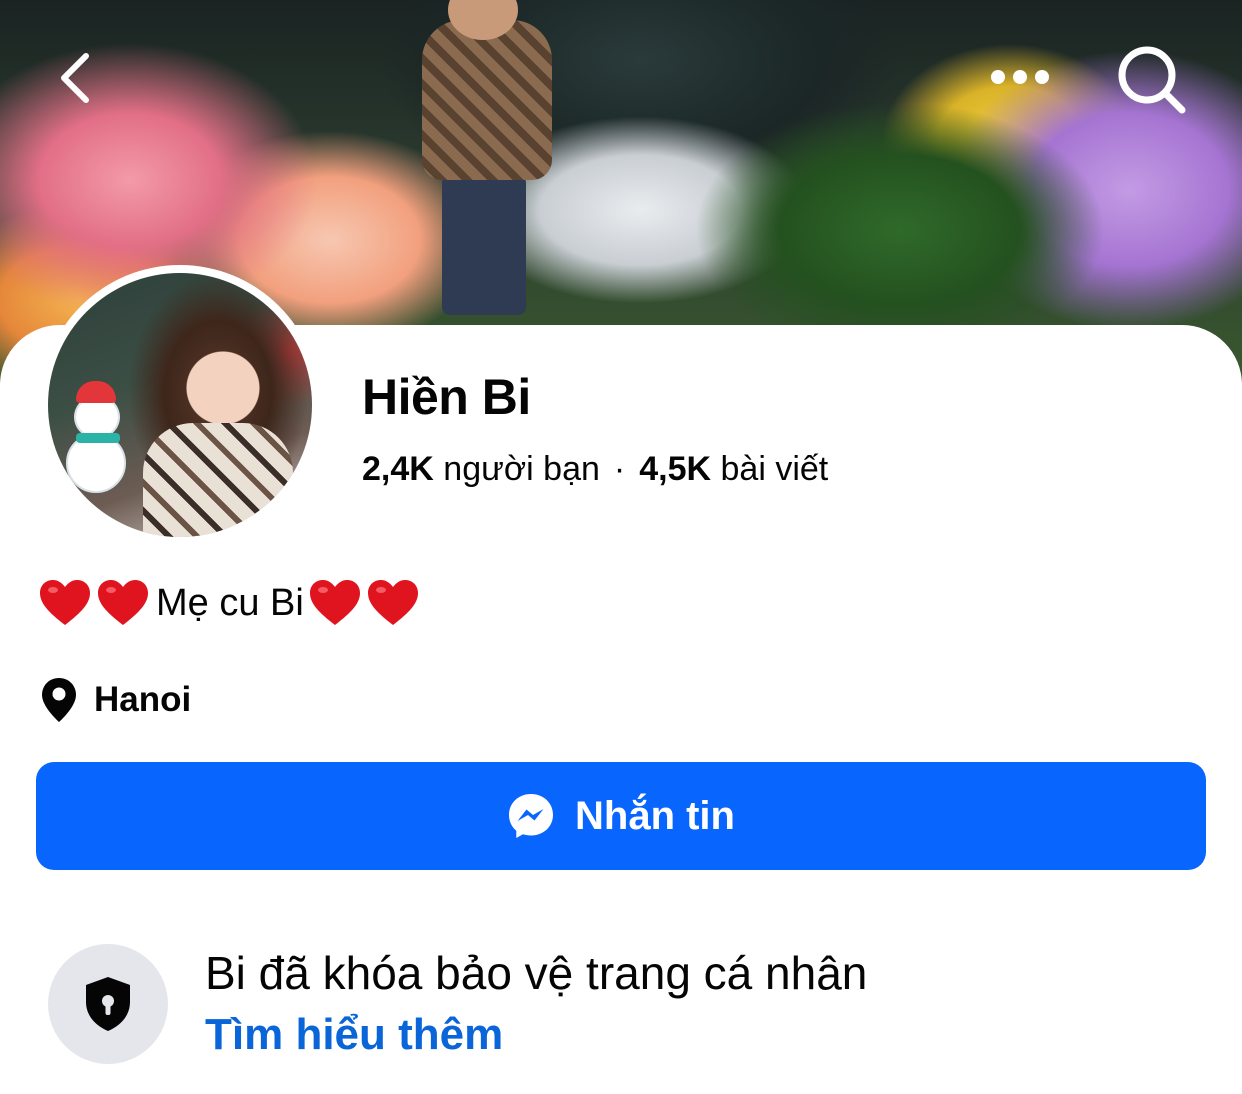  I want to click on friends-label: người bạn, so click(521, 469).